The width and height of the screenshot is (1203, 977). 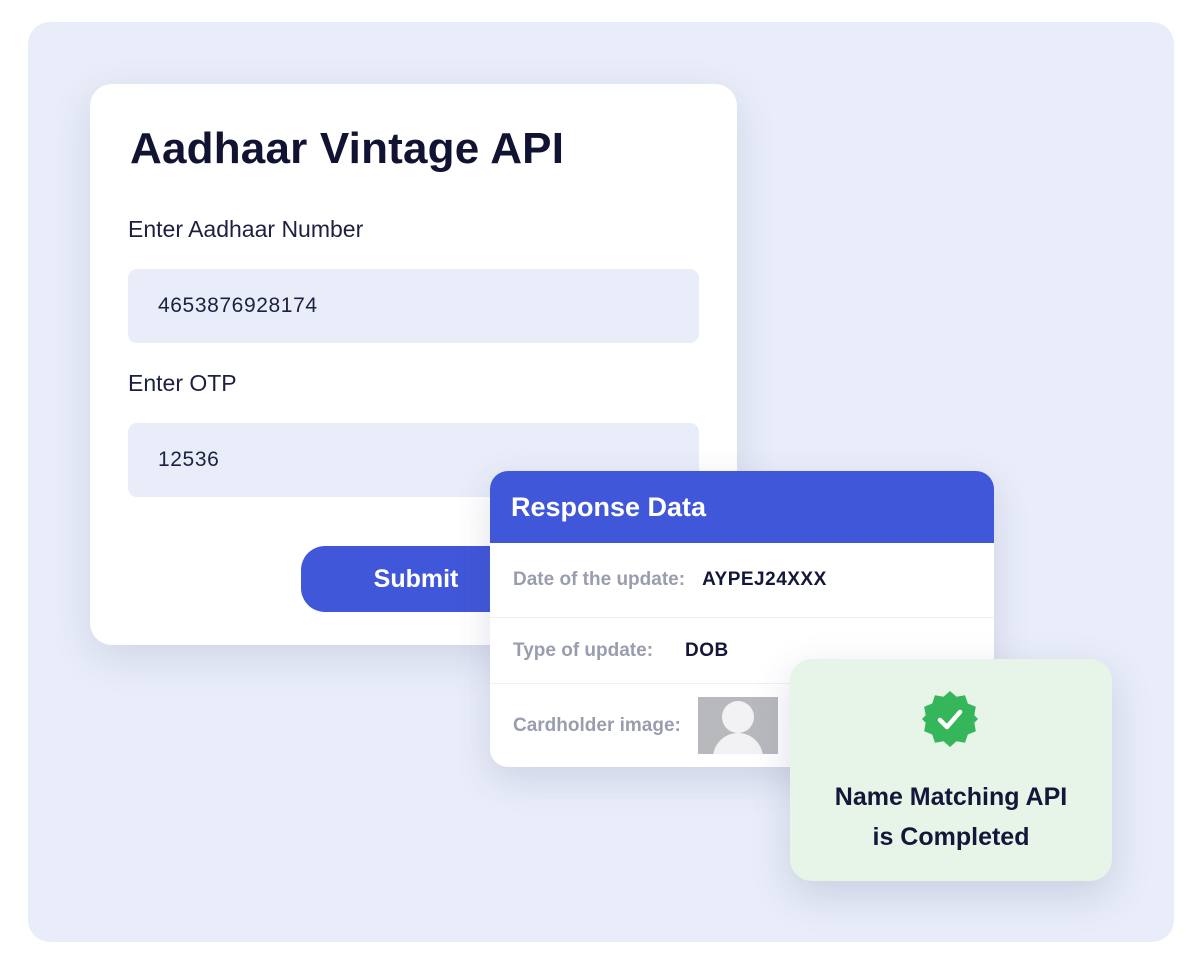 I want to click on form-title: Aadhaar Vintage API, so click(x=347, y=148).